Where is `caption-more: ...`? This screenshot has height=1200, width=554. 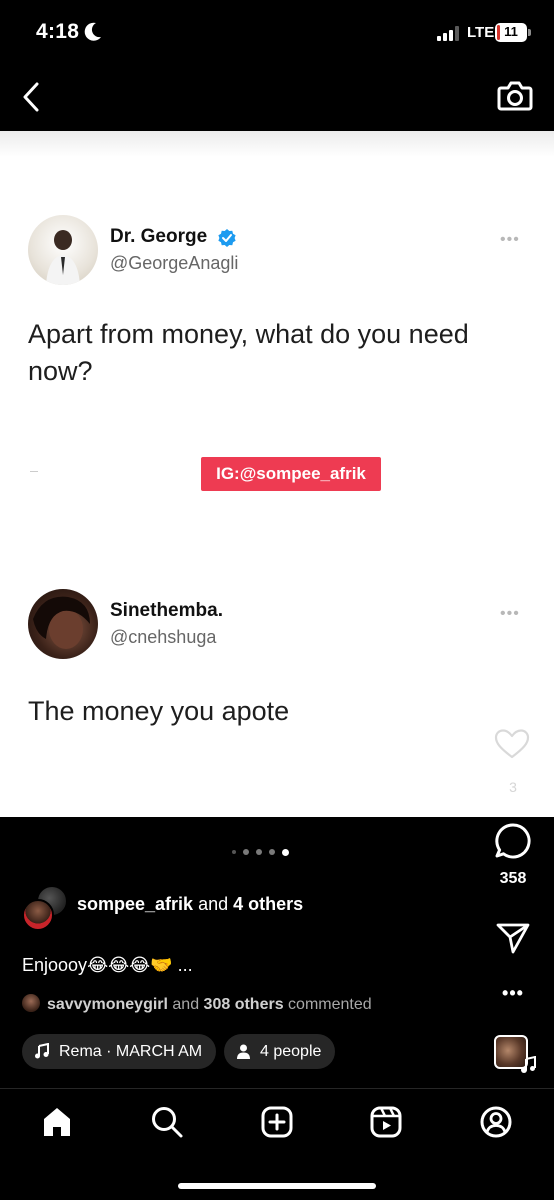 caption-more: ... is located at coordinates (183, 965).